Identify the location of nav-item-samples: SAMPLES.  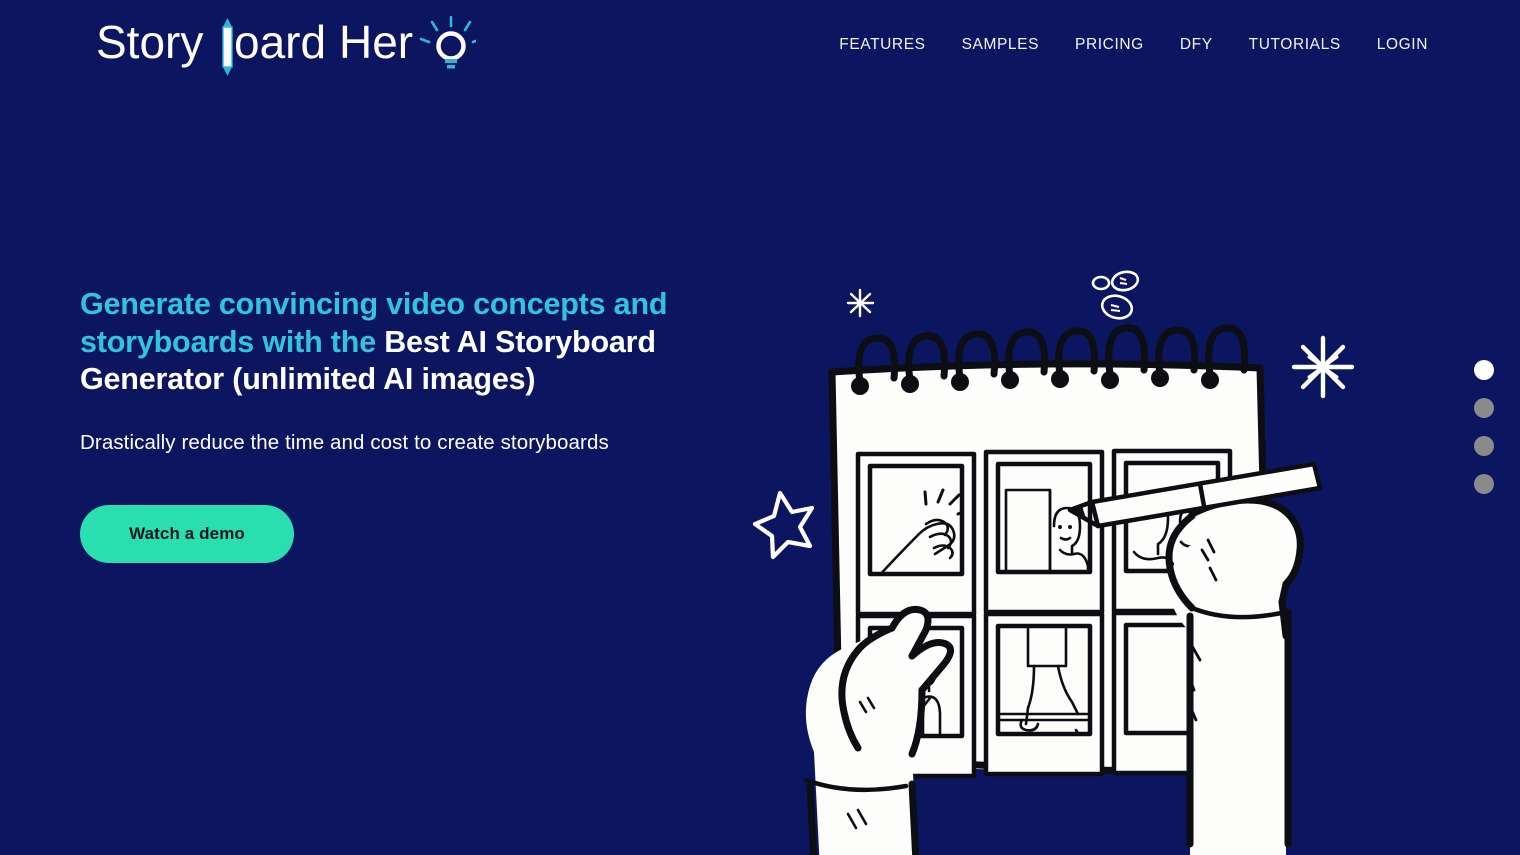
(1000, 45).